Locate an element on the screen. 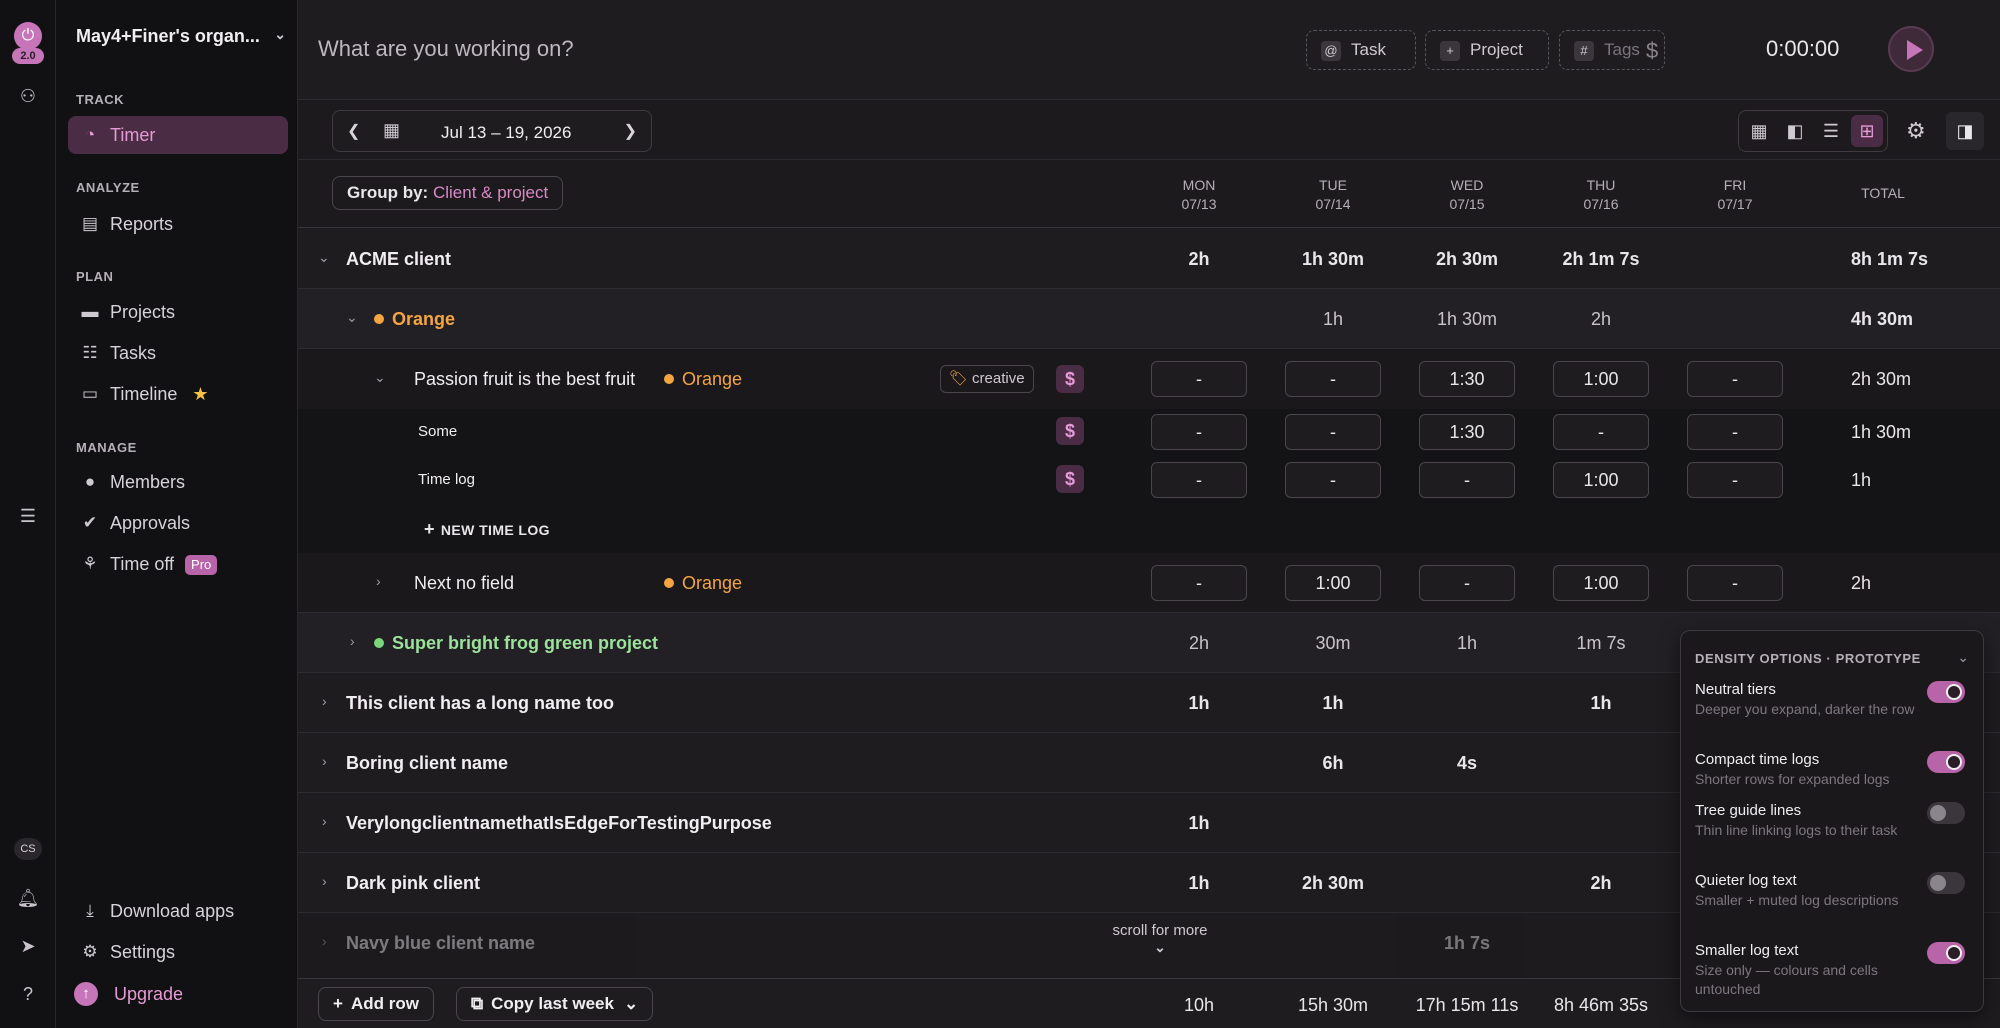 Image resolution: width=2000 pixels, height=1028 pixels. list-view-icon: ☰ is located at coordinates (1831, 131).